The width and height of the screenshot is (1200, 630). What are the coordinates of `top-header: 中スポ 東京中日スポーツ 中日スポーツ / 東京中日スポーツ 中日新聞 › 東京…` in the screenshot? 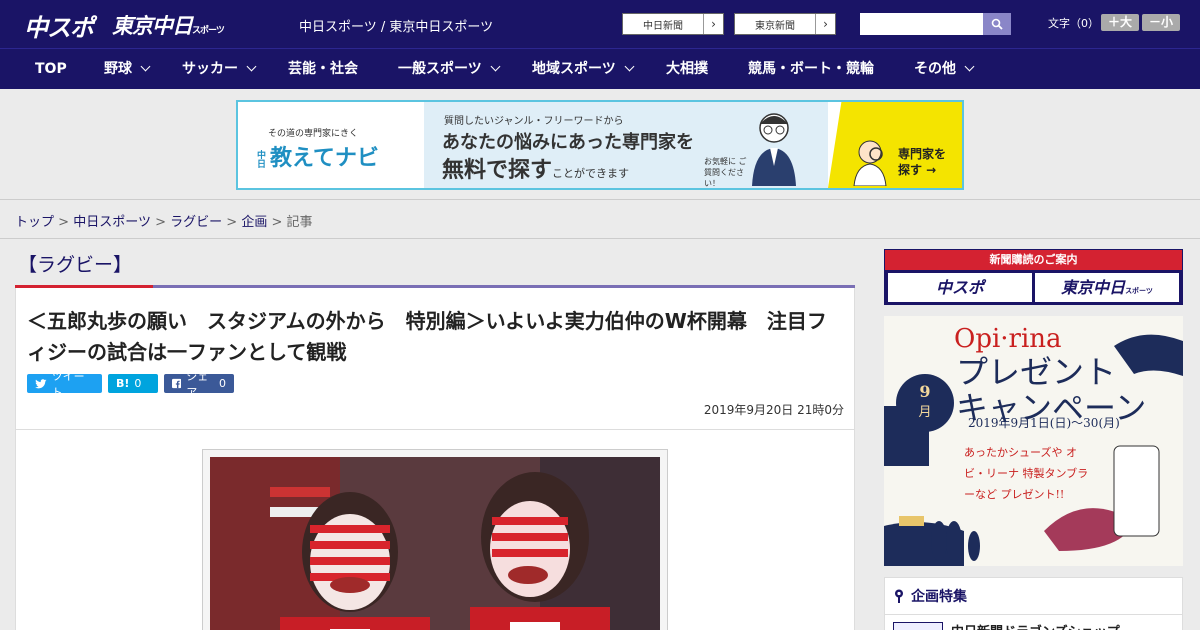 It's located at (600, 24).